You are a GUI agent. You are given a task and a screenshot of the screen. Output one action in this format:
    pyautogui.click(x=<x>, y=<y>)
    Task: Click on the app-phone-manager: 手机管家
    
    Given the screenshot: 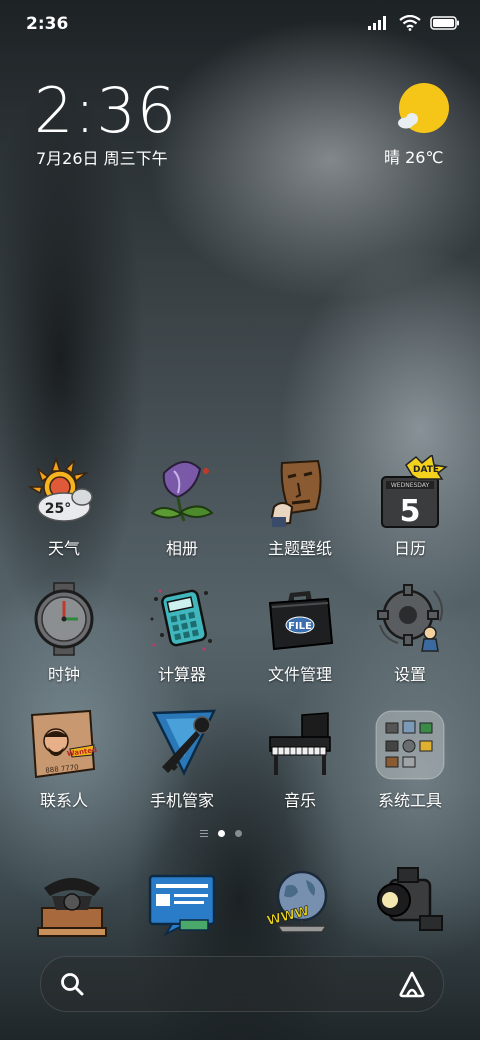 What is the action you would take?
    pyautogui.click(x=182, y=759)
    